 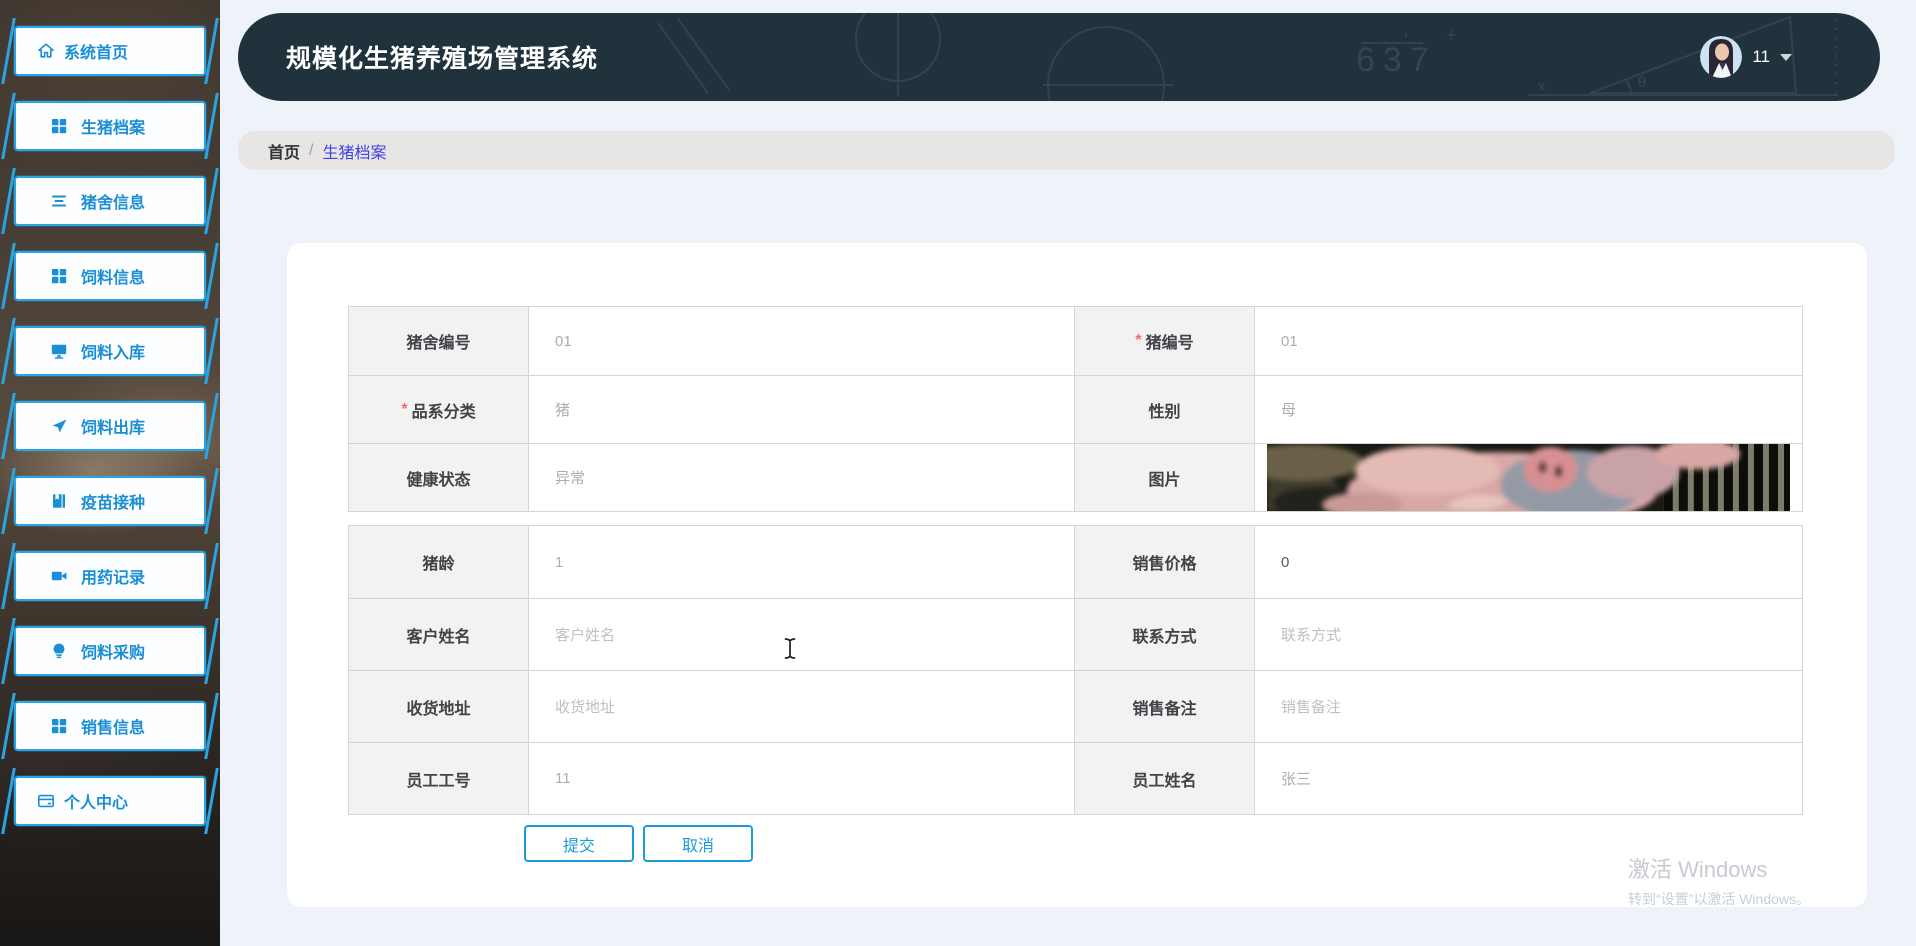 I want to click on chevron-down-icon, so click(x=1786, y=57).